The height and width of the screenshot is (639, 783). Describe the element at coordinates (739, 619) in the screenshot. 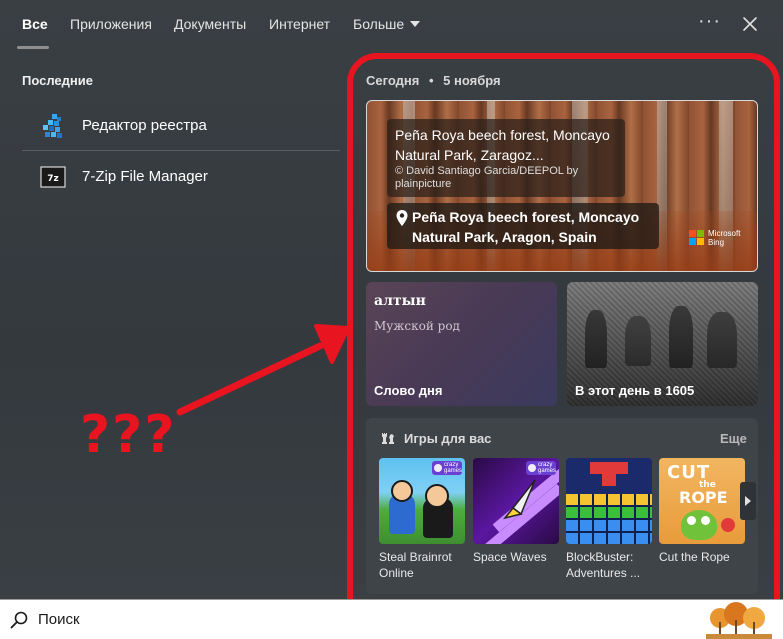

I see `search-highlight-autumn-icon` at that location.